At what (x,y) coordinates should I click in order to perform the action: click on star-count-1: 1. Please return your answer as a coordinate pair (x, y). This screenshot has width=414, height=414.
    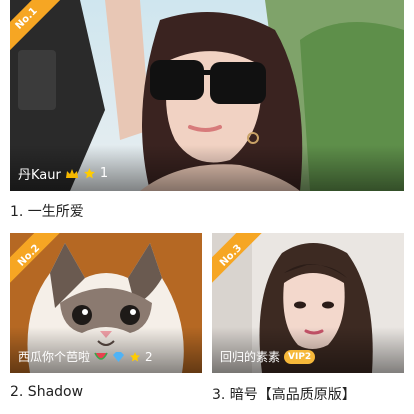
    Looking at the image, I should click on (104, 173).